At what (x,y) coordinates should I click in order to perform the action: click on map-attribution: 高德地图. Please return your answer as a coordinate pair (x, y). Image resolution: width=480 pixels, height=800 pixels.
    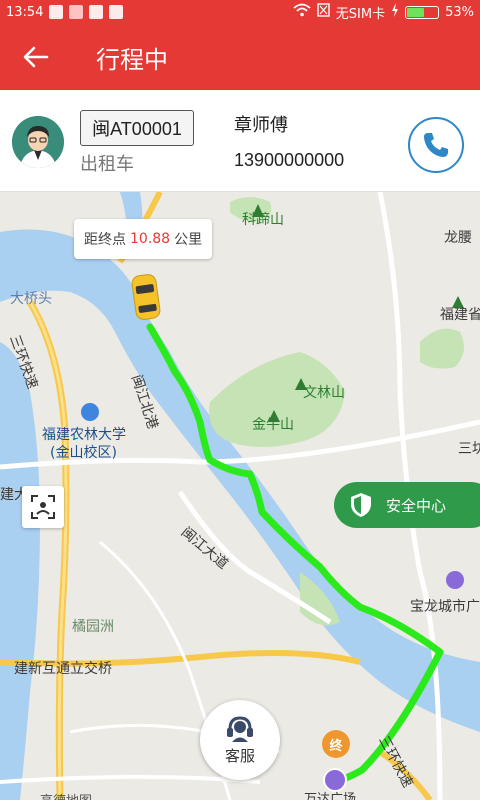
    Looking at the image, I should click on (66, 795).